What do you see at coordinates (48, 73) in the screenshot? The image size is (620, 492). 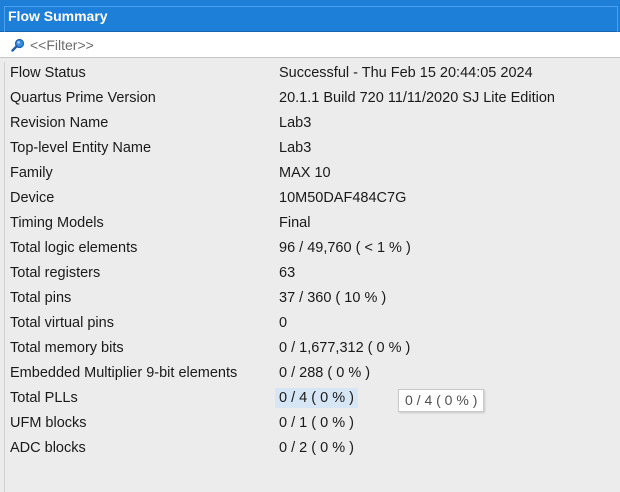 I see `row-key: Flow Status` at bounding box center [48, 73].